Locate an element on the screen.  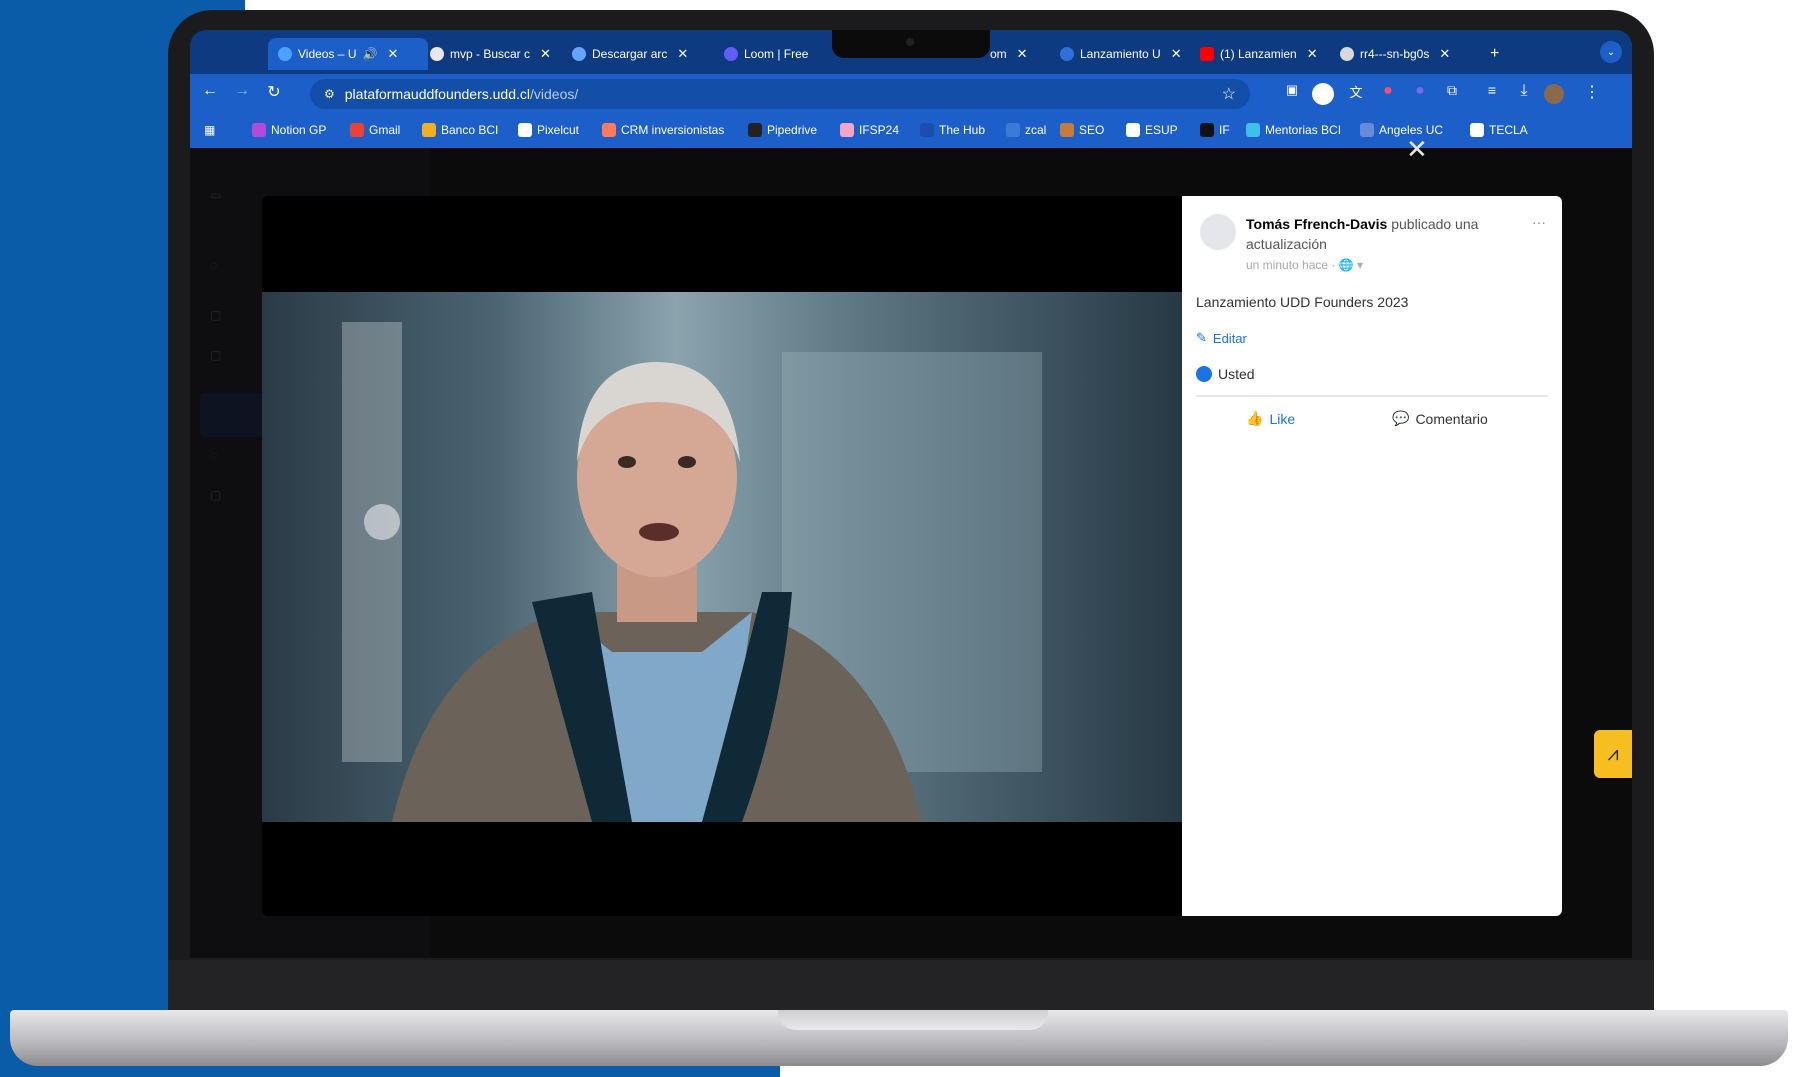
bookmark-item: The Hub is located at coordinates (952, 130).